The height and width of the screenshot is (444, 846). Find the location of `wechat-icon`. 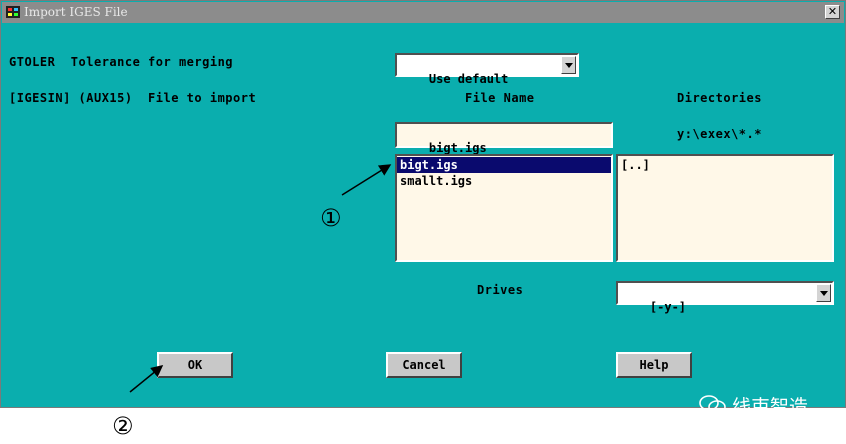

wechat-icon is located at coordinates (712, 404).